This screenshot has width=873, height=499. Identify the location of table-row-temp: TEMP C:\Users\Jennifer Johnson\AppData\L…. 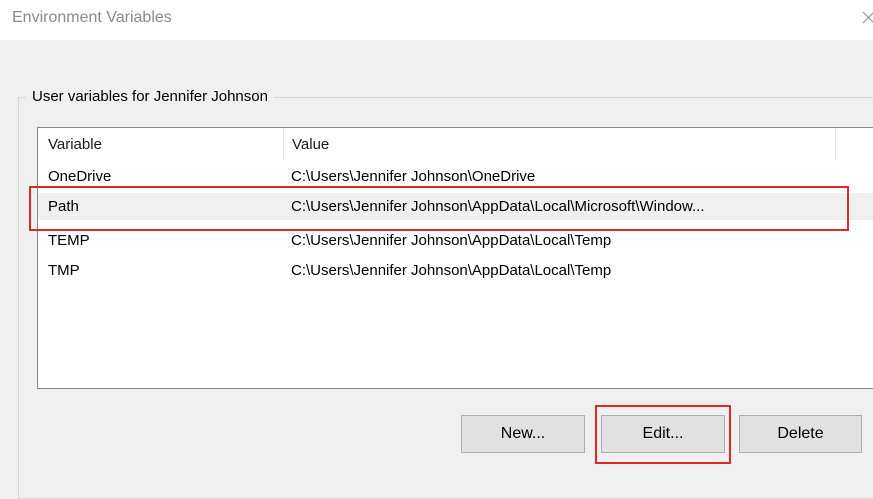
(455, 240).